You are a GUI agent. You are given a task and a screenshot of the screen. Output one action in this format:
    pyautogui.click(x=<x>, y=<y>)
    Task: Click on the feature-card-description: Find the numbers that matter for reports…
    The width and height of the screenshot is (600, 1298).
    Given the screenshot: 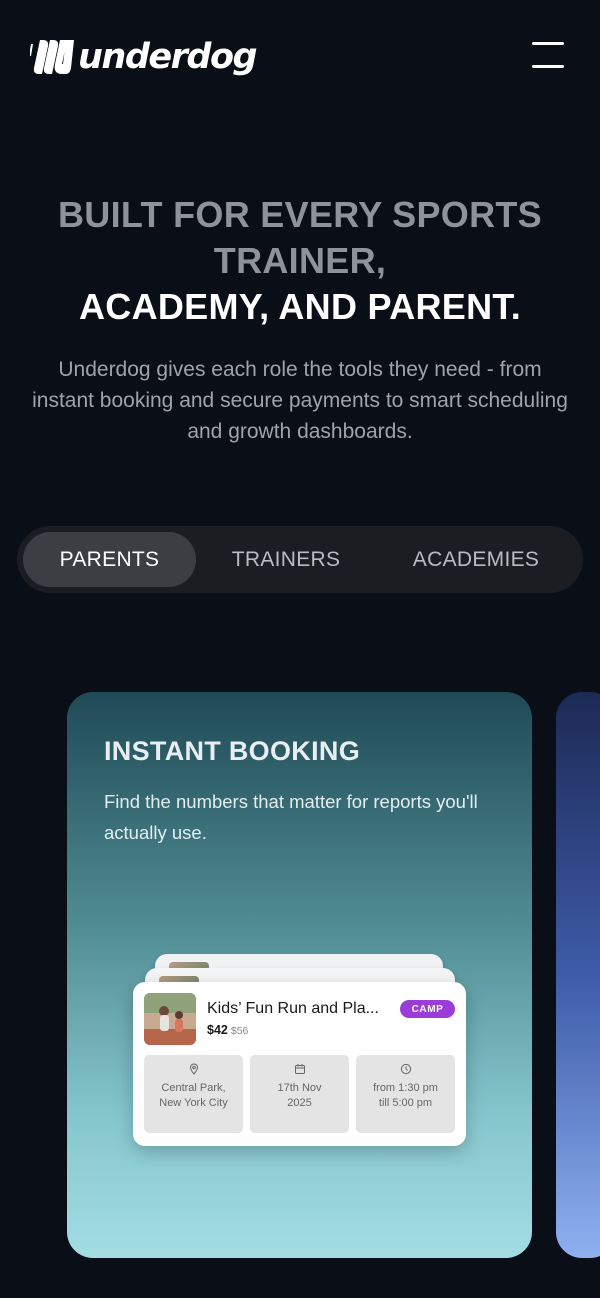 What is the action you would take?
    pyautogui.click(x=291, y=817)
    